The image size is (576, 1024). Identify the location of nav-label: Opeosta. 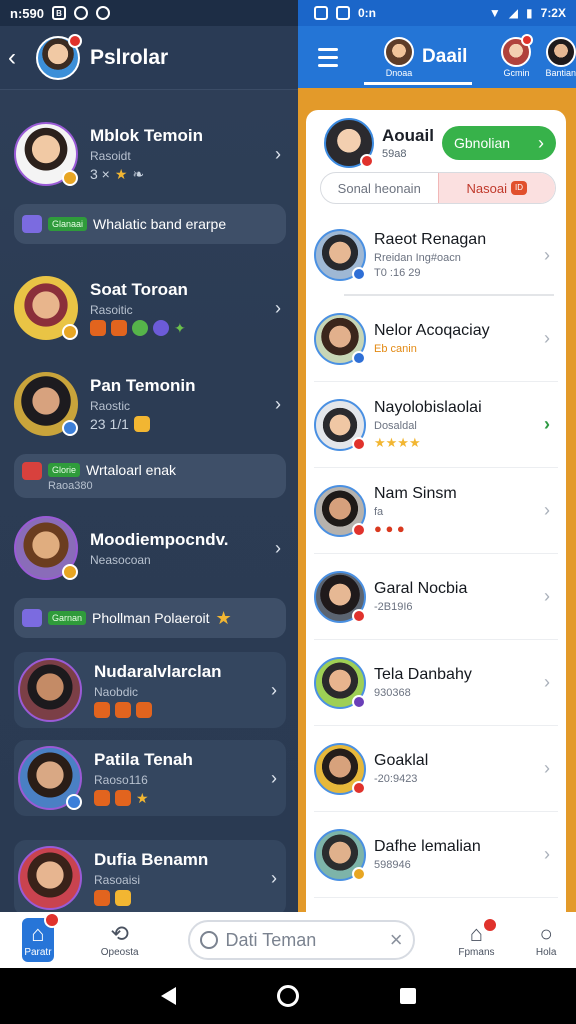
(119, 952).